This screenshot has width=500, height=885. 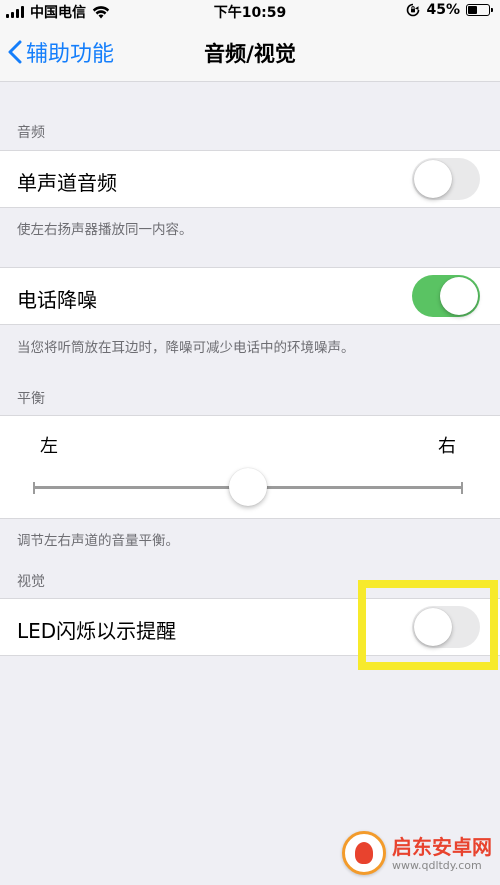 I want to click on watermark-text: 启东安卓网 www.qdltdy.com, so click(x=442, y=853).